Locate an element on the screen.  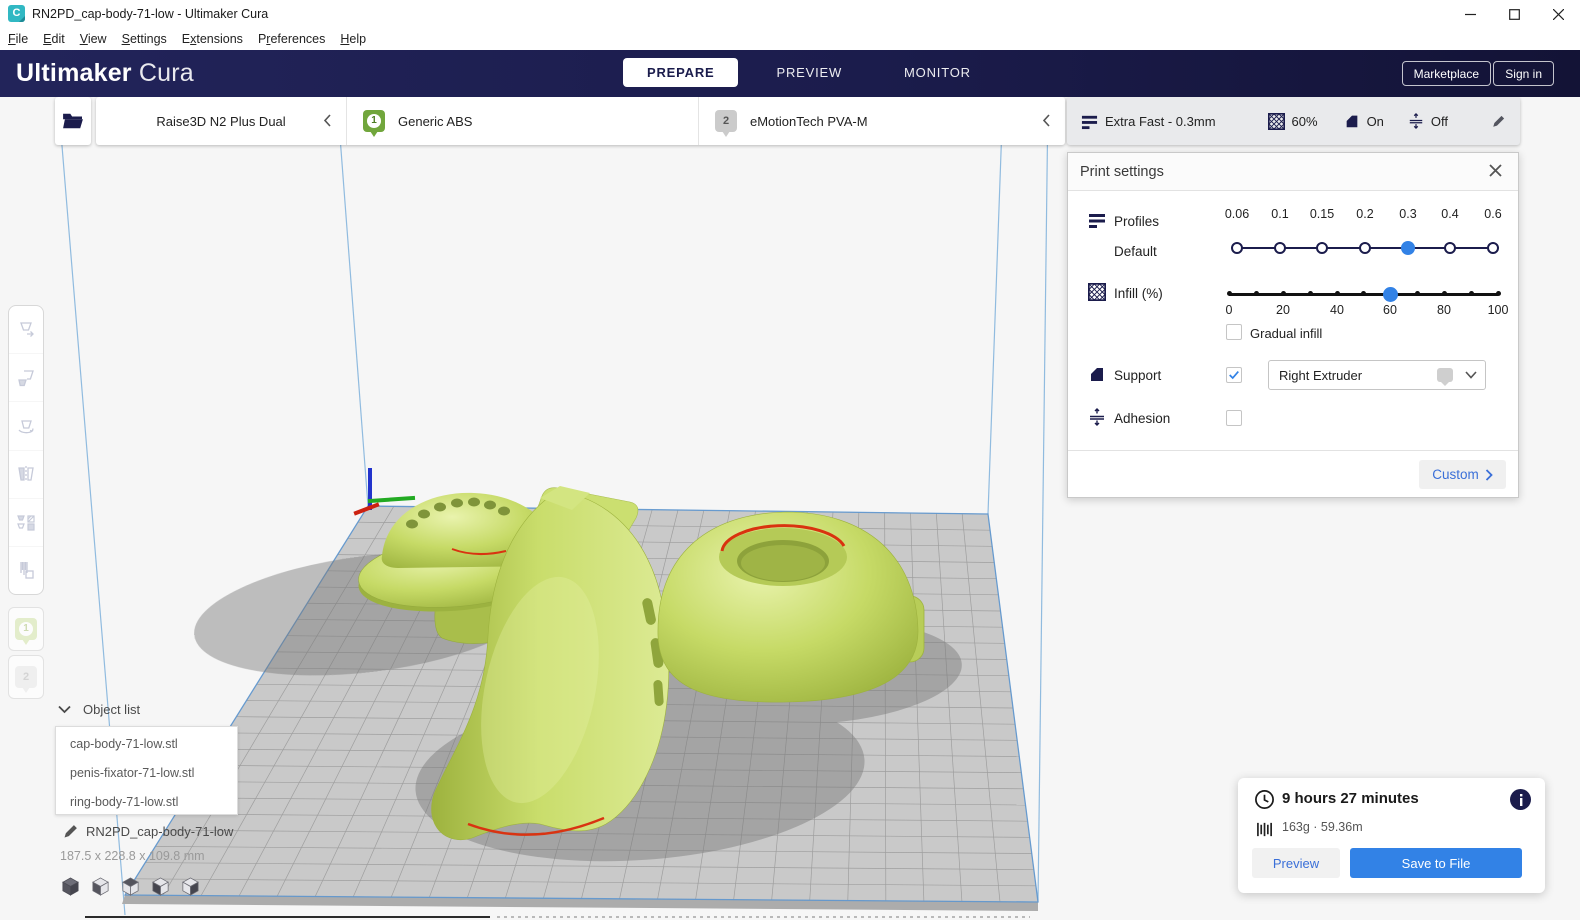
summary-adhesion-text: Off is located at coordinates (1439, 121).